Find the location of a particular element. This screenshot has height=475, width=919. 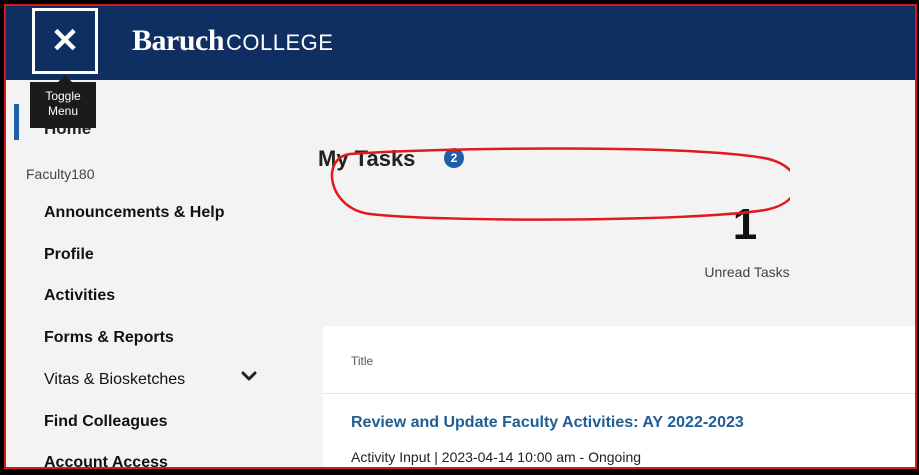

sidebar-item-find-colleagues: Find Colleagues is located at coordinates (106, 422).